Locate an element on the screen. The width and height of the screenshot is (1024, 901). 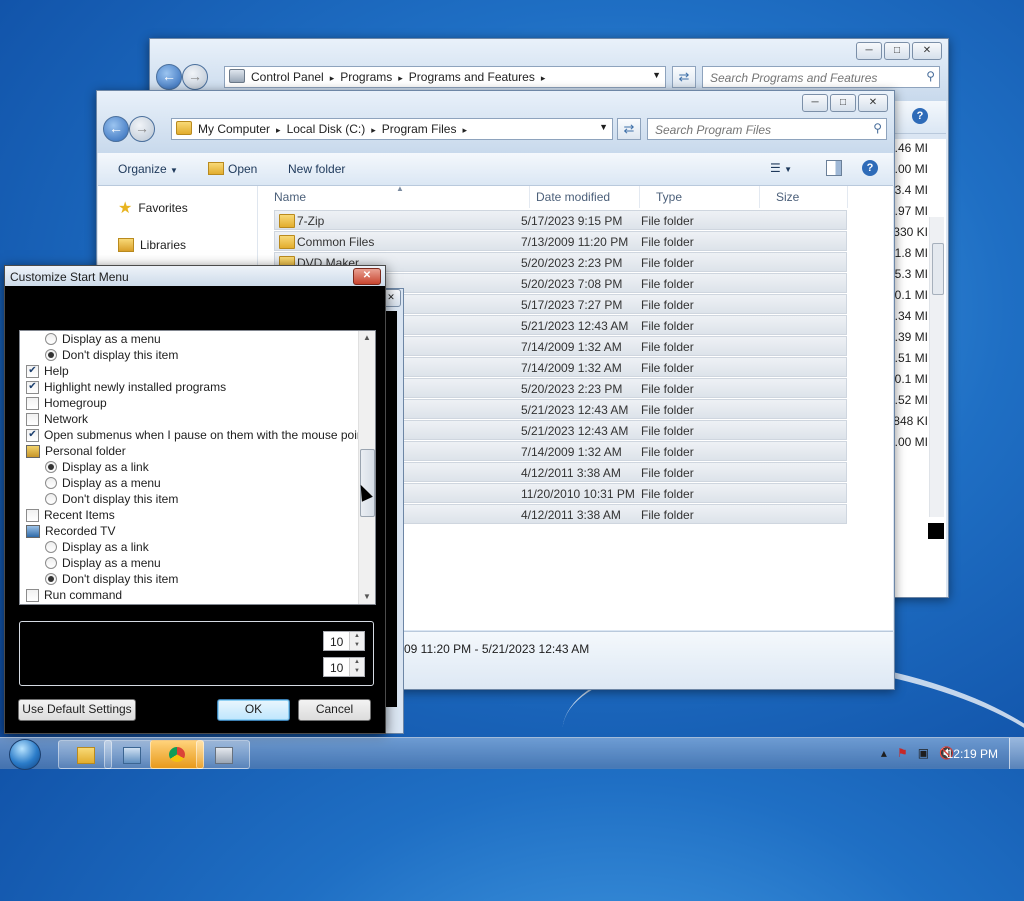
ok-button: OK is located at coordinates (253, 710).